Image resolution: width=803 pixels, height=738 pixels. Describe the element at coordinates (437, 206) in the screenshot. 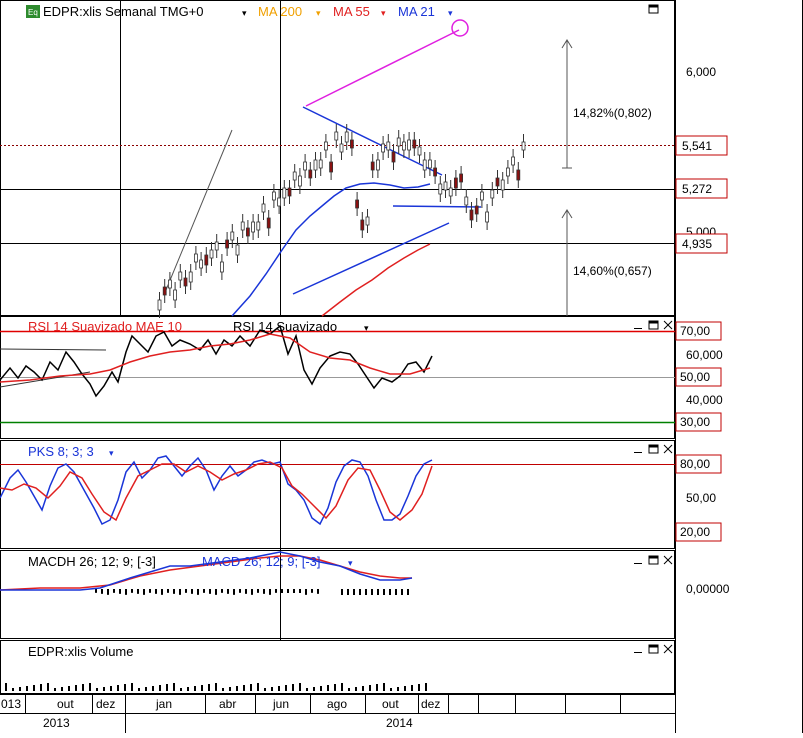

I see `horizontal-blue-line` at that location.